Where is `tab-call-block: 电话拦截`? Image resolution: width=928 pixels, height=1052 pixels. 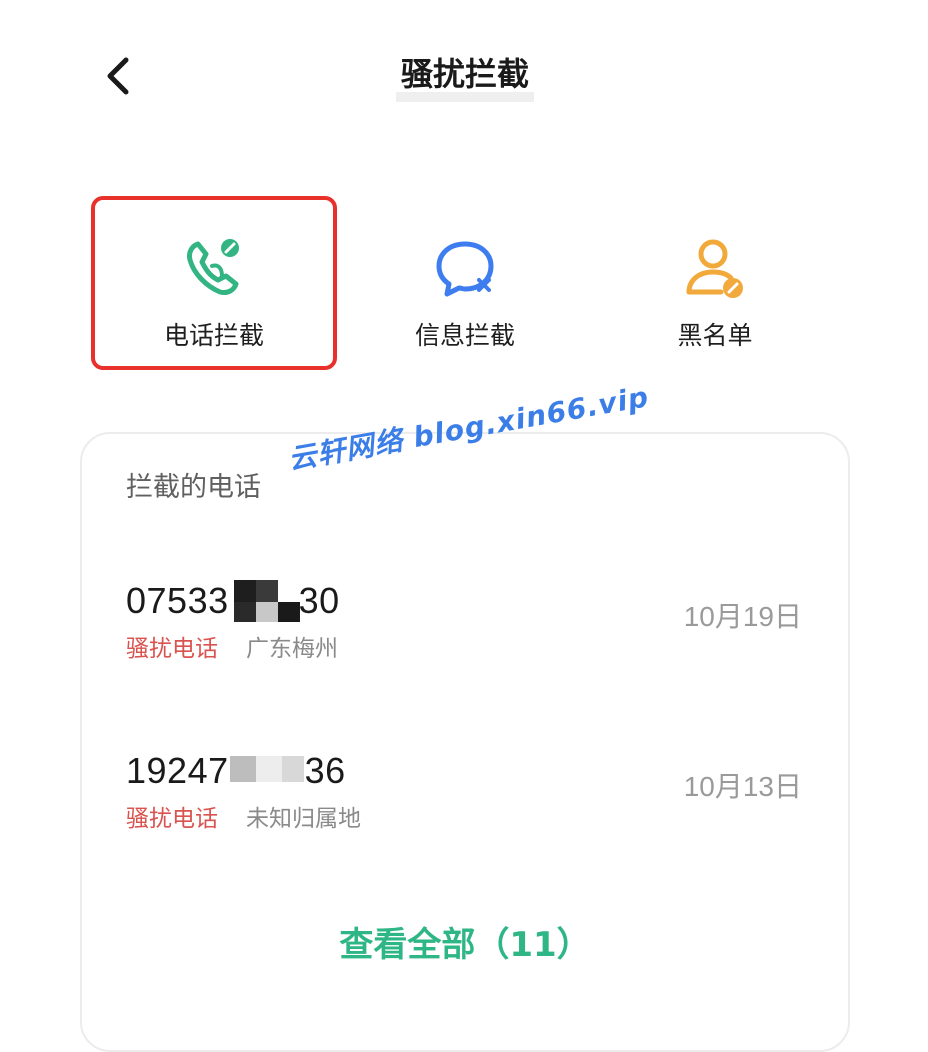
tab-call-block: 电话拦截 is located at coordinates (214, 283).